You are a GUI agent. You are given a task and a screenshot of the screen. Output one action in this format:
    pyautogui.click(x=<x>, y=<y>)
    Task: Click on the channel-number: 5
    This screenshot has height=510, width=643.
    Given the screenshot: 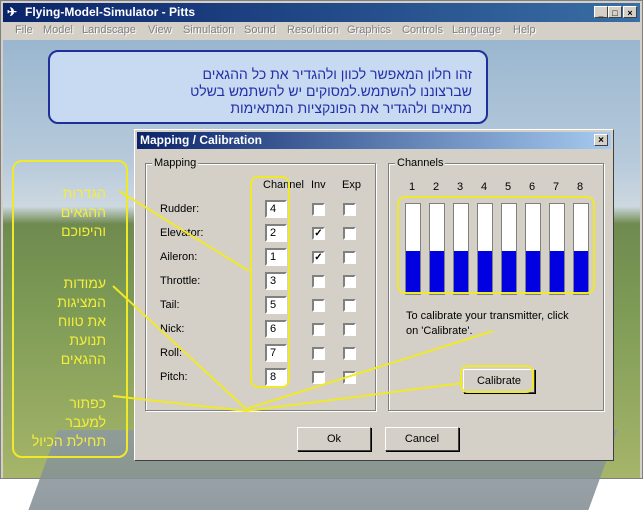 What is the action you would take?
    pyautogui.click(x=508, y=187)
    